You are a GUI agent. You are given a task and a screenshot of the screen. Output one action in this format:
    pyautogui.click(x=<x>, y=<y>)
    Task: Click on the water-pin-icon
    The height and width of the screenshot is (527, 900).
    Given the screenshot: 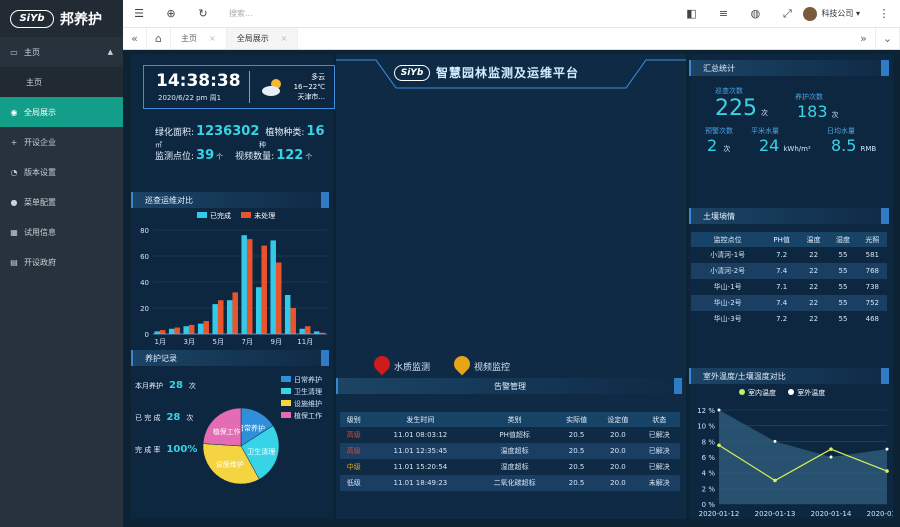 What is the action you would take?
    pyautogui.click(x=382, y=364)
    